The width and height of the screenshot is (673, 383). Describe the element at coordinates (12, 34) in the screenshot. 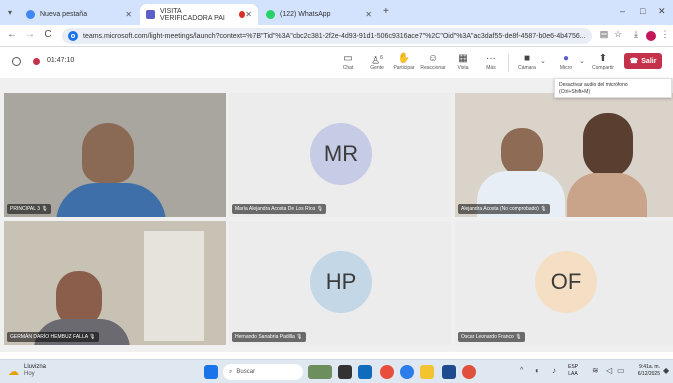

I see `back-icon: ←` at that location.